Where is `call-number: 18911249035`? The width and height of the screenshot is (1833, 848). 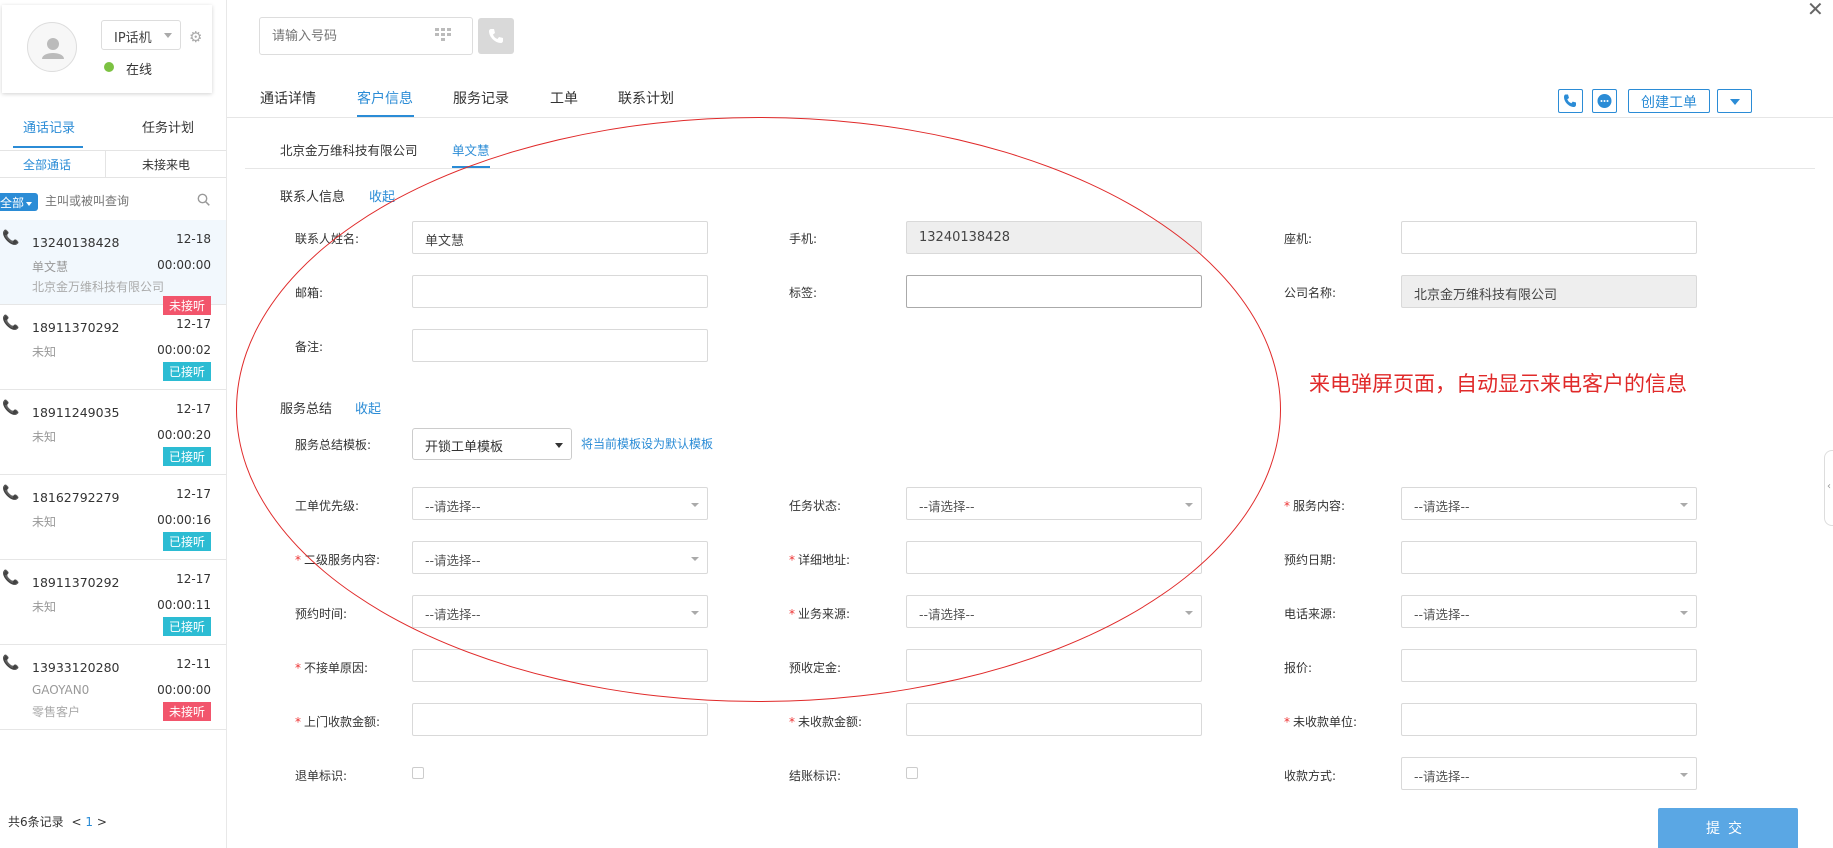
call-number: 18911249035 is located at coordinates (76, 412).